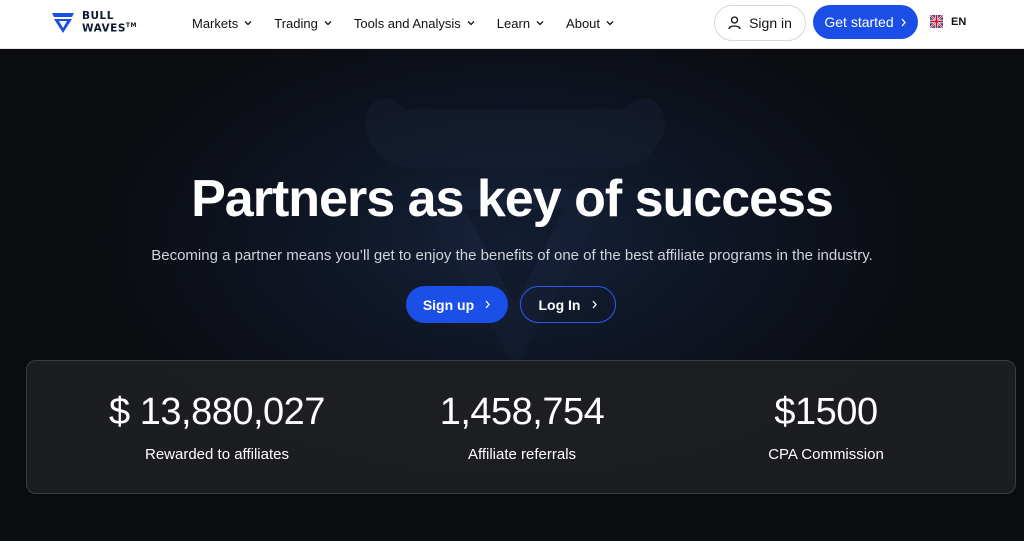  What do you see at coordinates (63, 23) in the screenshot?
I see `logo-mark-icon` at bounding box center [63, 23].